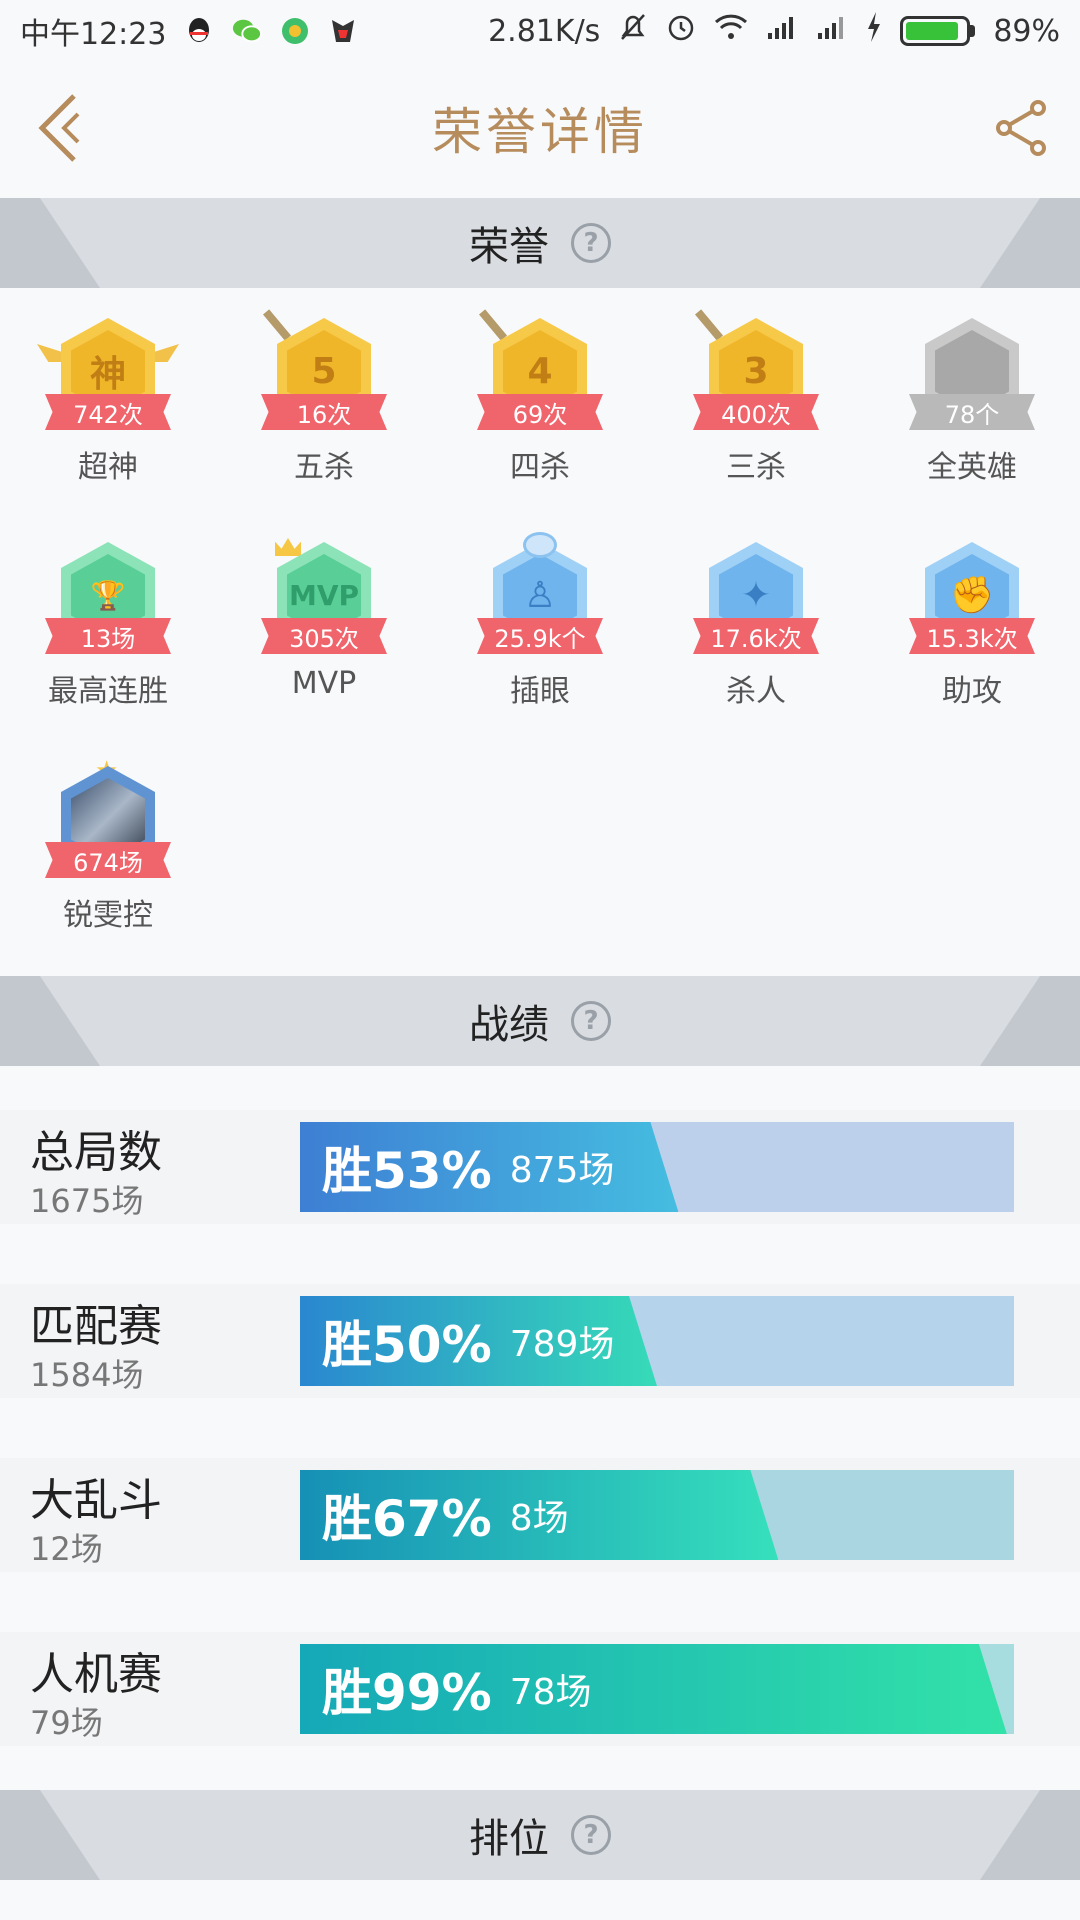 The height and width of the screenshot is (1920, 1080). Describe the element at coordinates (540, 378) in the screenshot. I see `quadra-kill-icon: 4 69次` at that location.